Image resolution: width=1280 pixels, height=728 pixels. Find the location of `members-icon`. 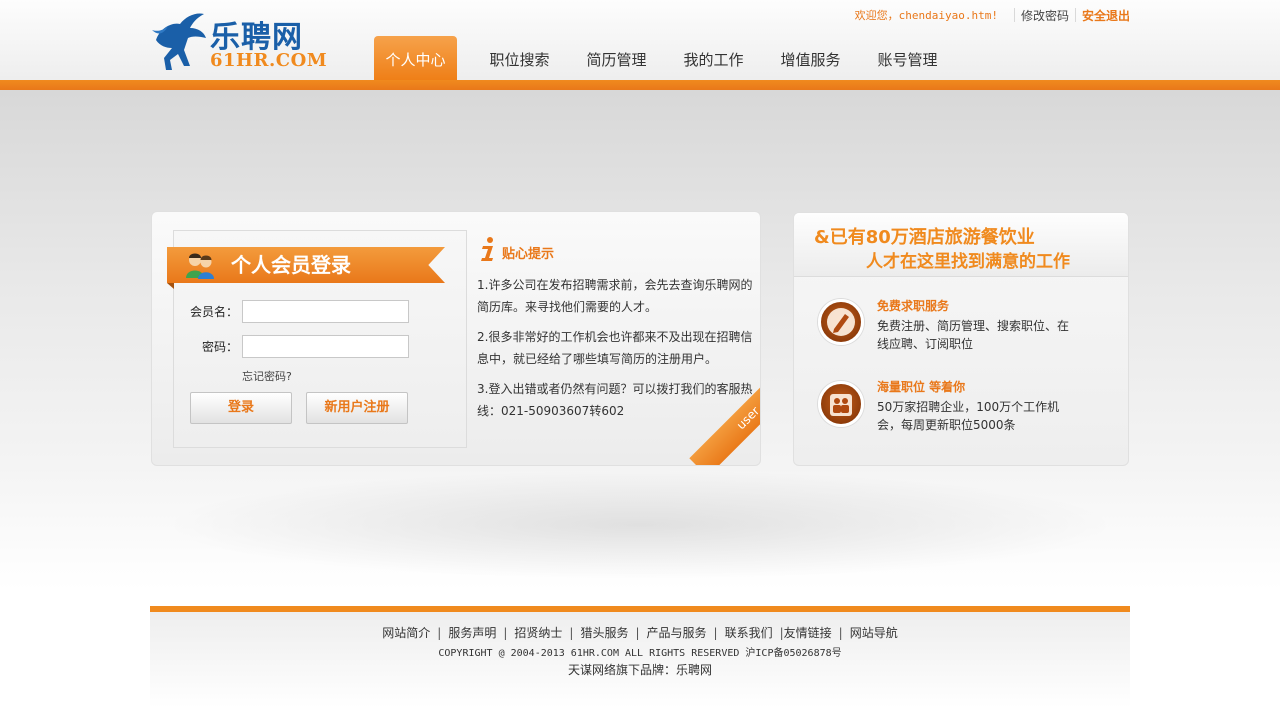

members-icon is located at coordinates (200, 266).